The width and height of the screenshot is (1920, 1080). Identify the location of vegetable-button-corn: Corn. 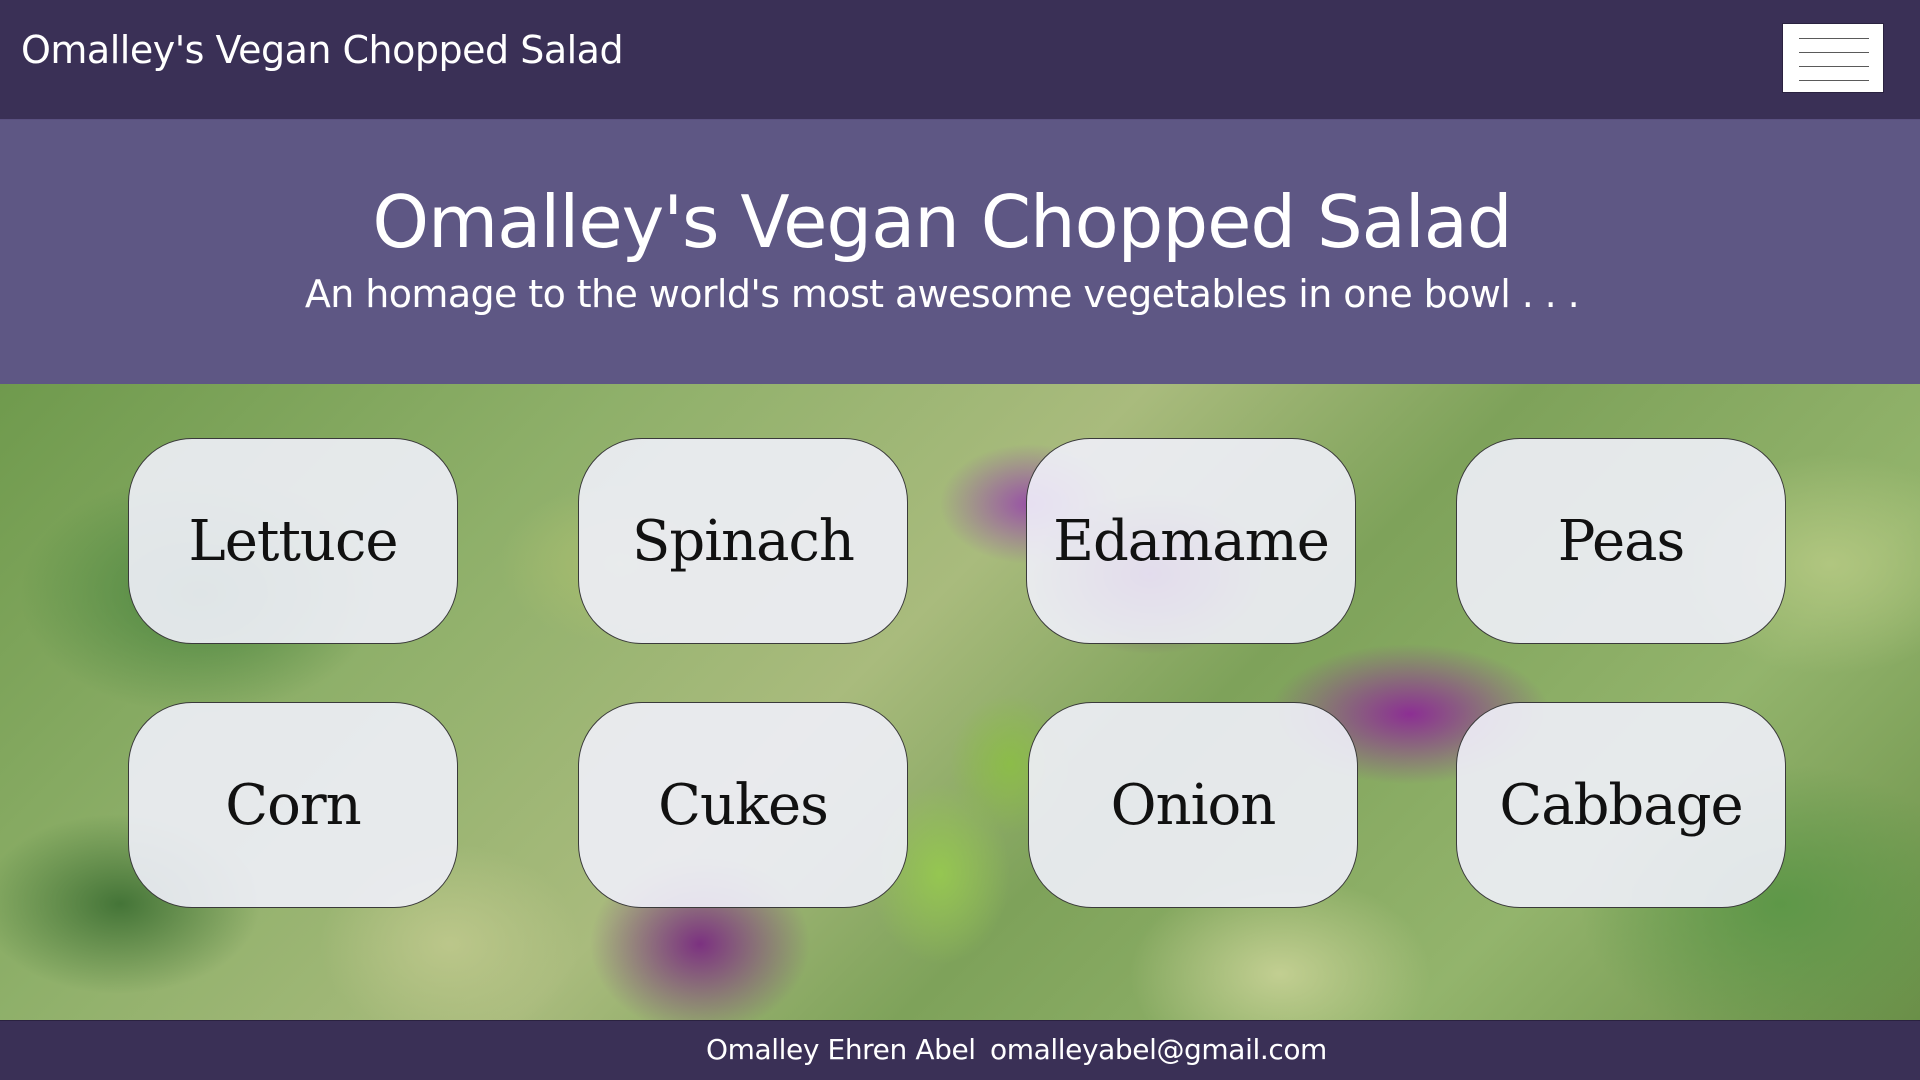
(293, 805).